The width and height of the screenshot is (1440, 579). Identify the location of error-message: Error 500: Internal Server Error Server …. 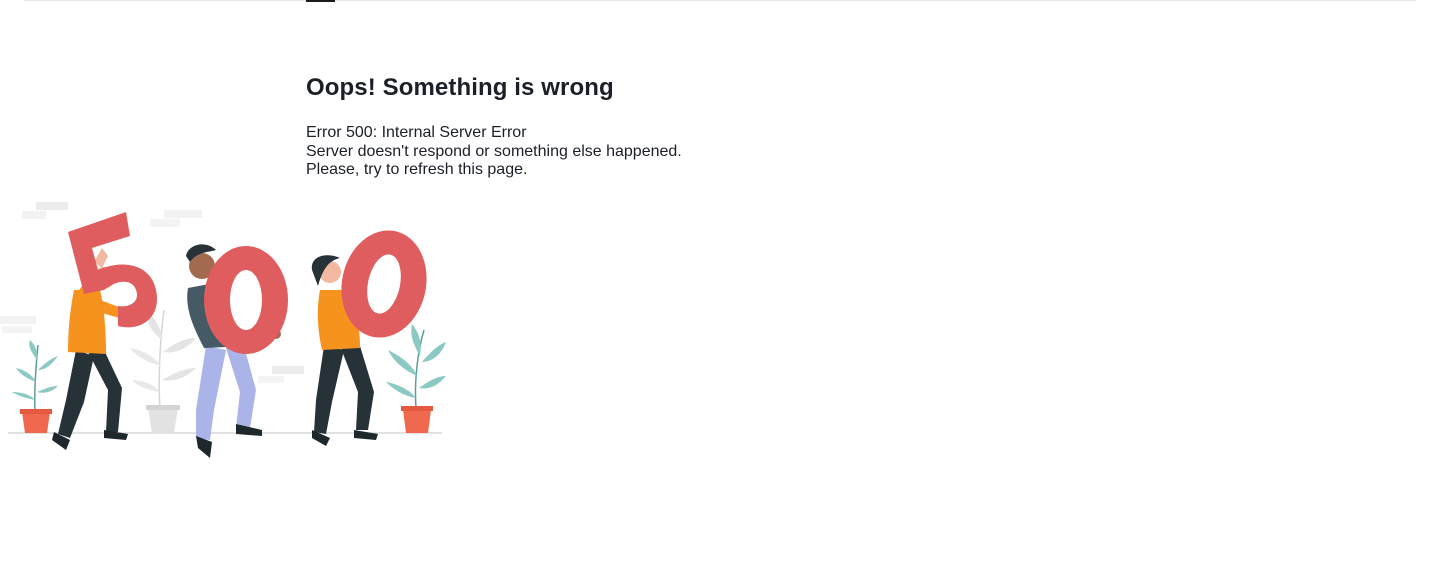
(494, 152).